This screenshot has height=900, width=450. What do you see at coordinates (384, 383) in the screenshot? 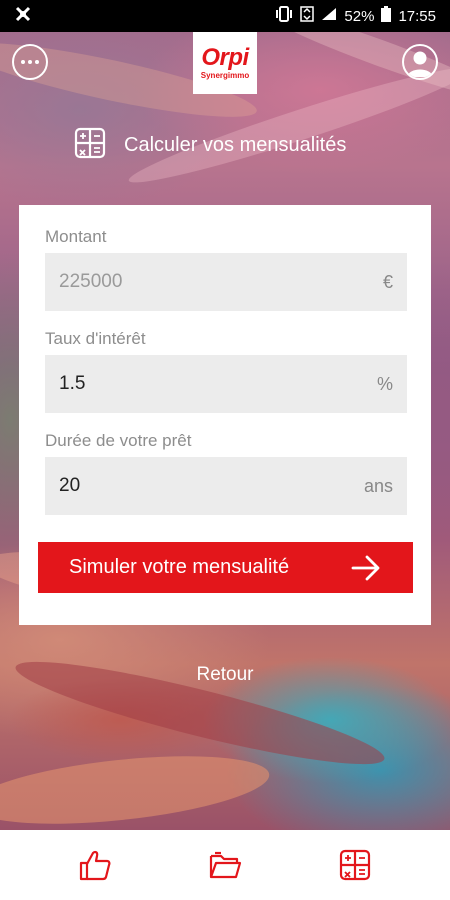
I see `percent-unit: %` at bounding box center [384, 383].